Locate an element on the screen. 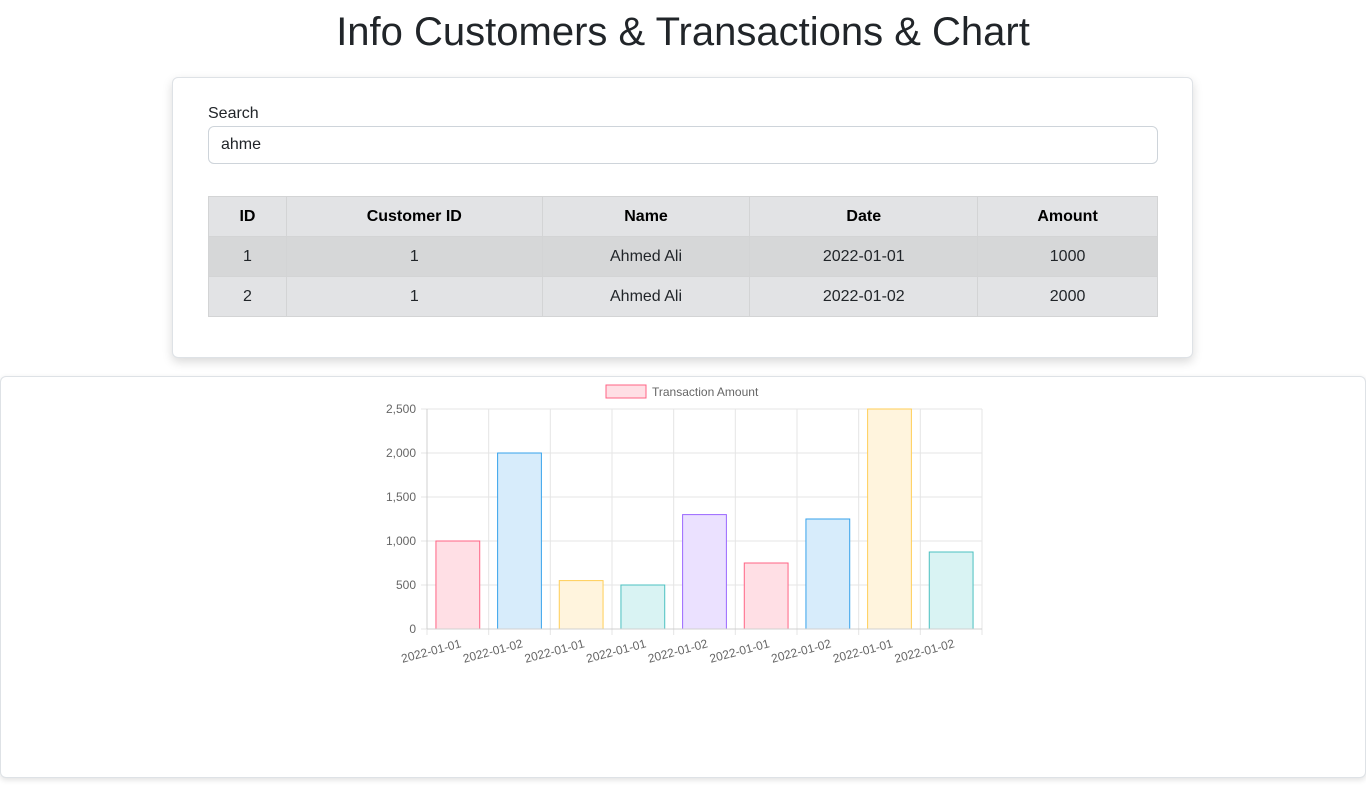 This screenshot has height=794, width=1366. cell-amount: 1000 is located at coordinates (1067, 256).